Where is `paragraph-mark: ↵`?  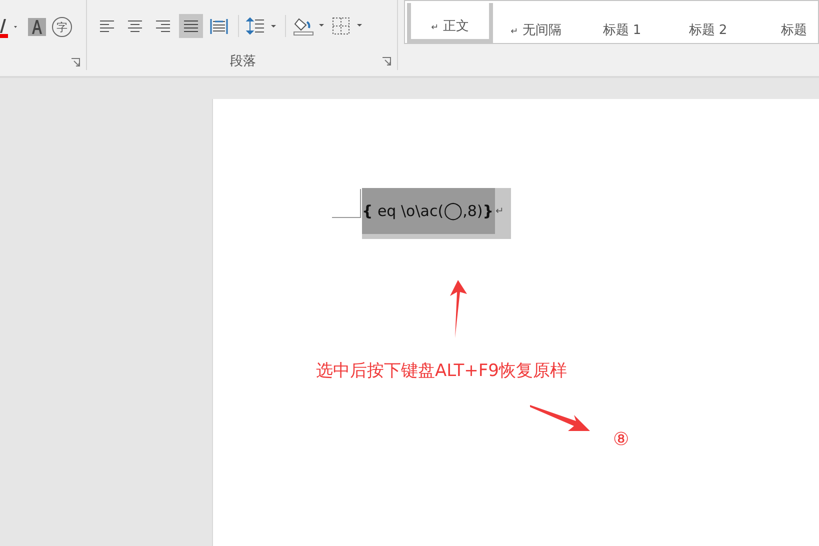 paragraph-mark: ↵ is located at coordinates (499, 211).